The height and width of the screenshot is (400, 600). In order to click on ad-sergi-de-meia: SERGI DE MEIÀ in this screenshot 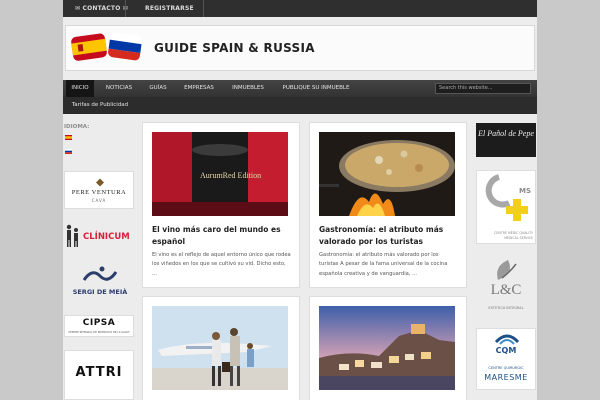, I will do `click(100, 281)`.